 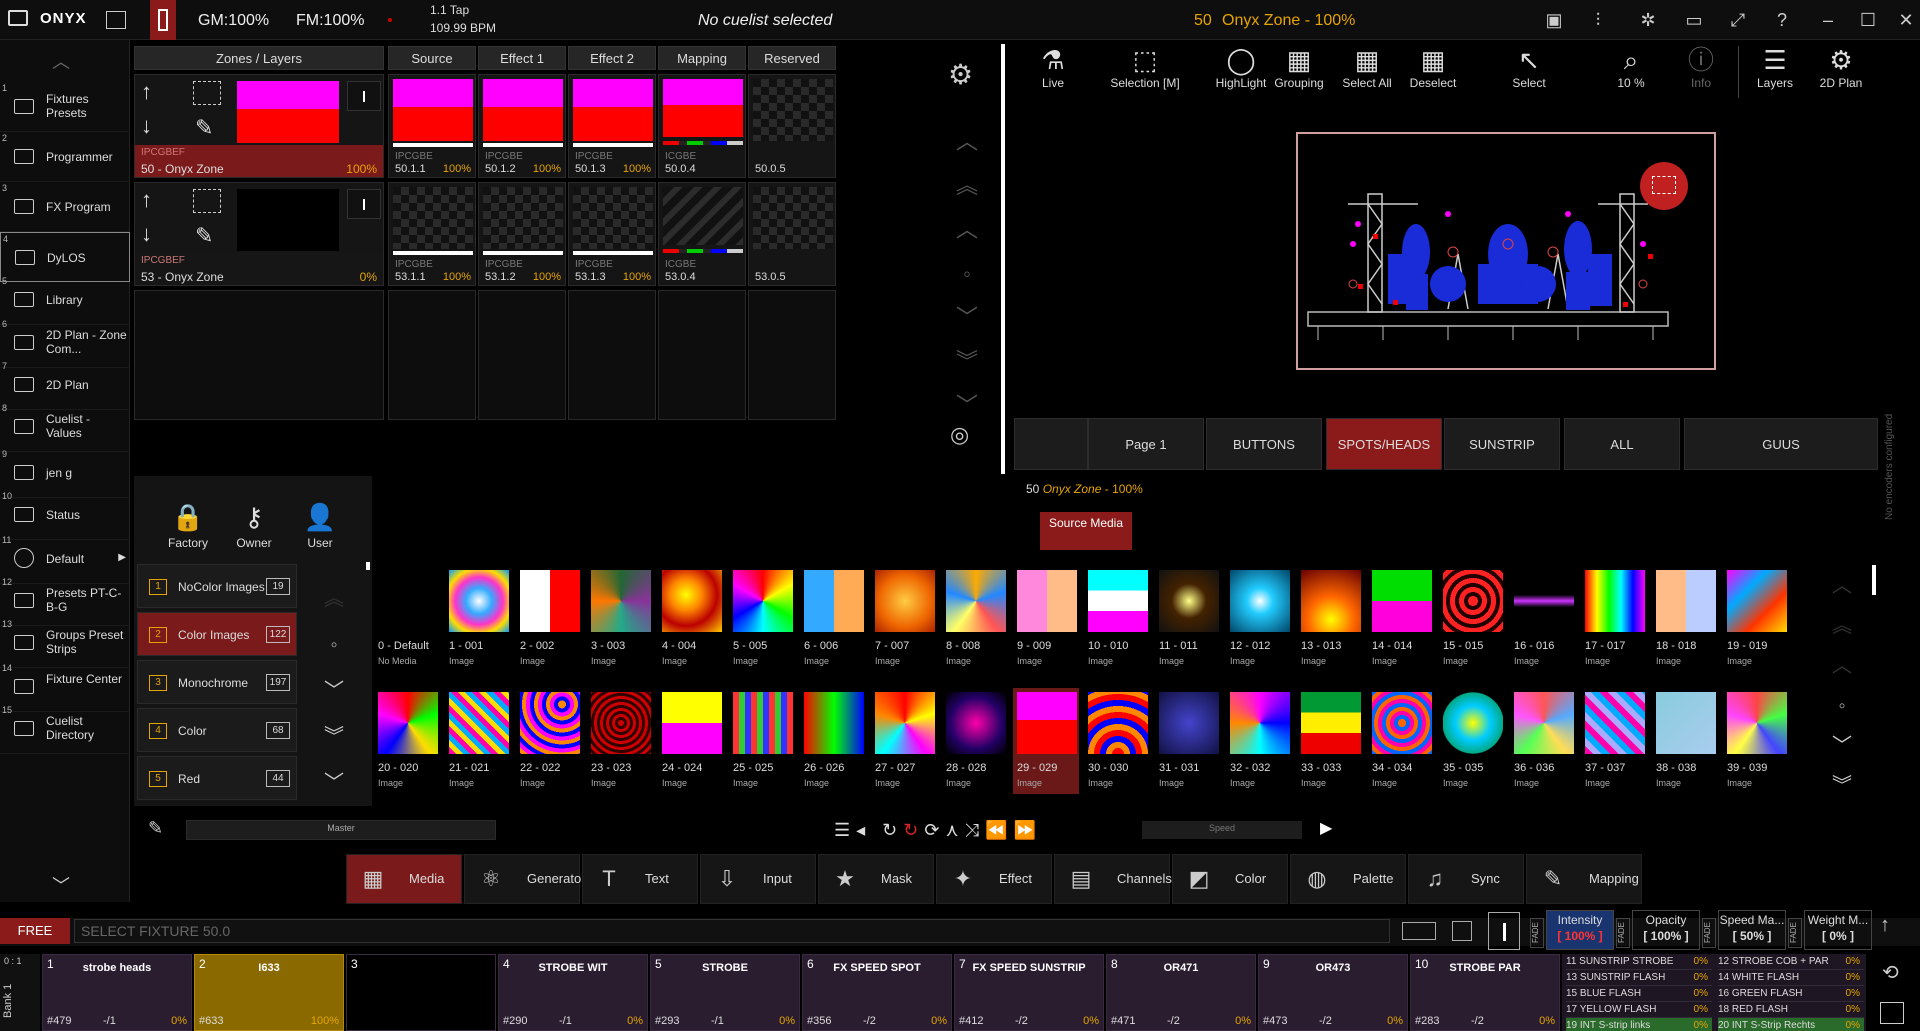 I want to click on sidebar-item-13: 13 Groups Preset Strips, so click(x=65, y=643).